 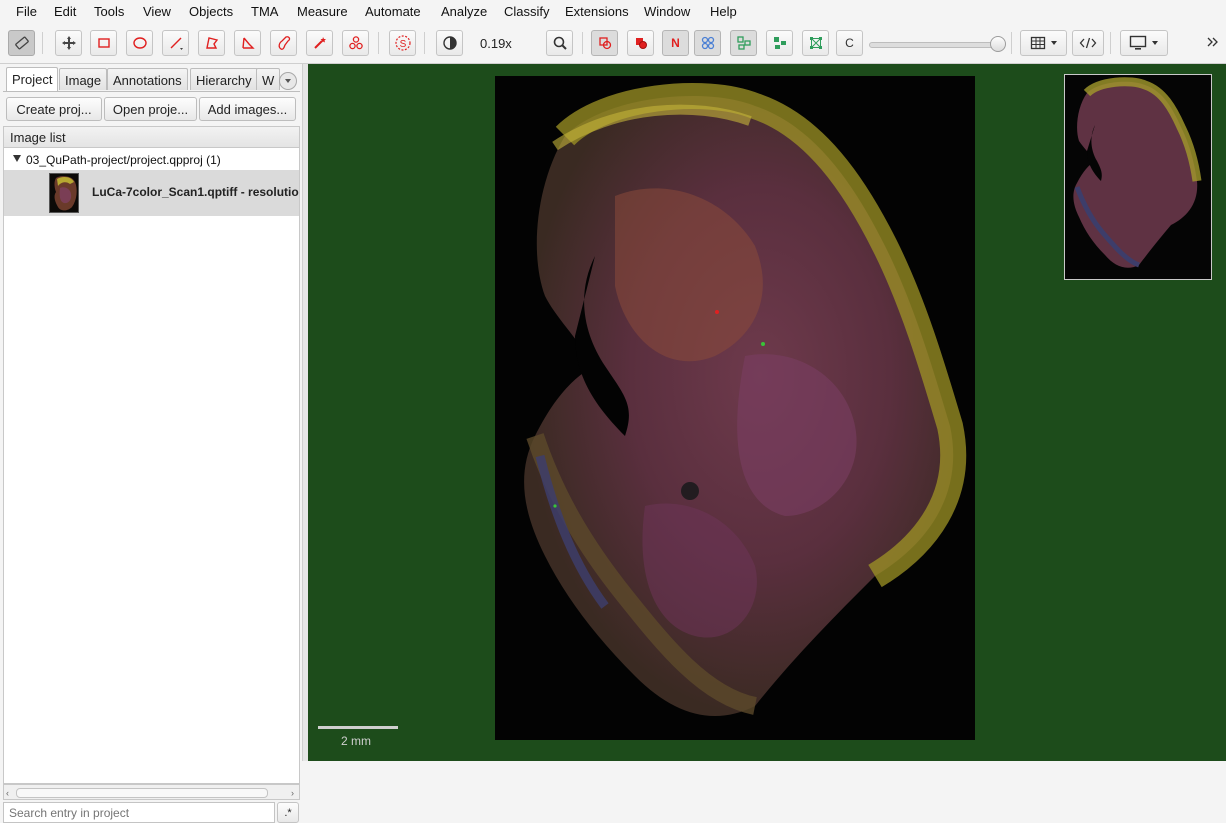 I want to click on fill-detections-icon, so click(x=779, y=43).